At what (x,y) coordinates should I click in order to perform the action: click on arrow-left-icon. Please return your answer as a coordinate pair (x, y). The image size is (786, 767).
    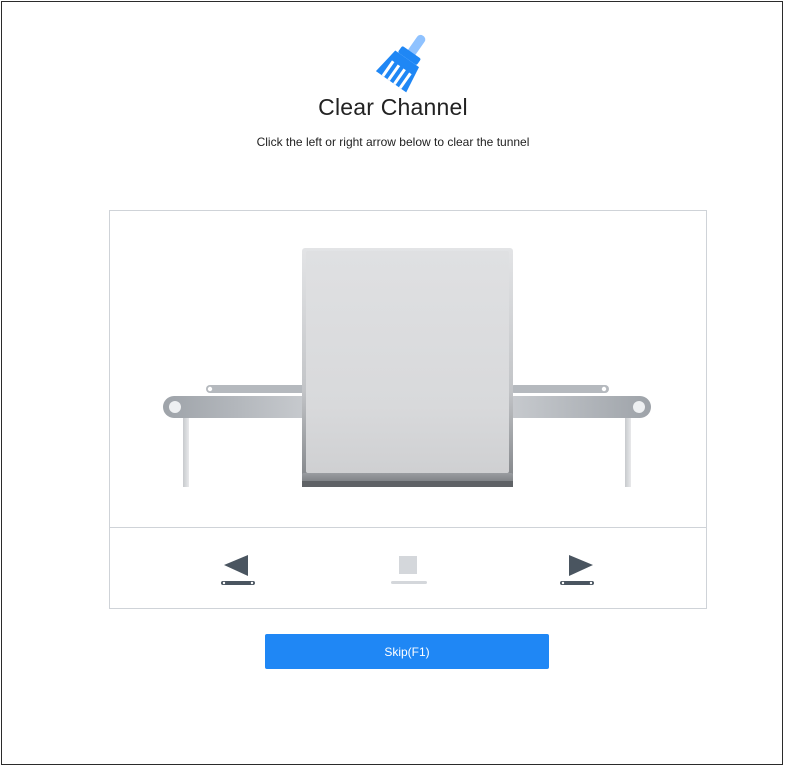
    Looking at the image, I should click on (238, 570).